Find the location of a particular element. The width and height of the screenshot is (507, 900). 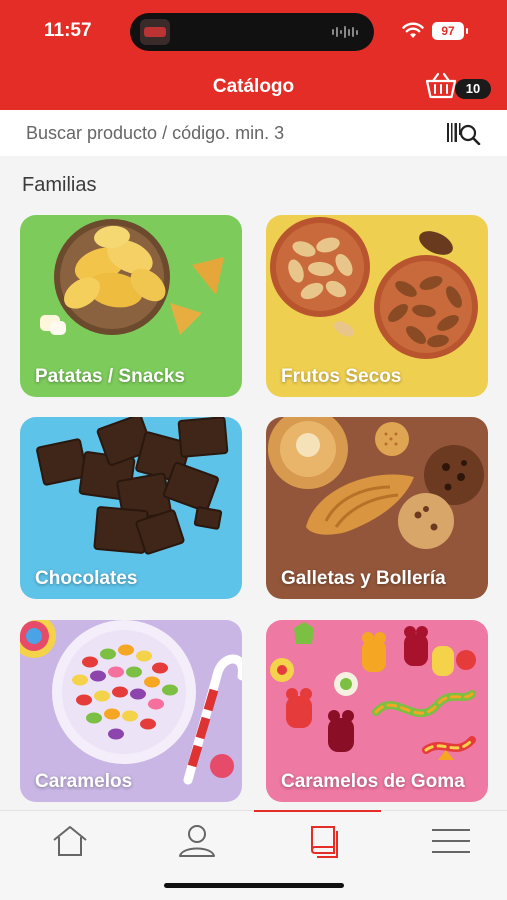

family-card-label: Caramelos is located at coordinates (84, 781).